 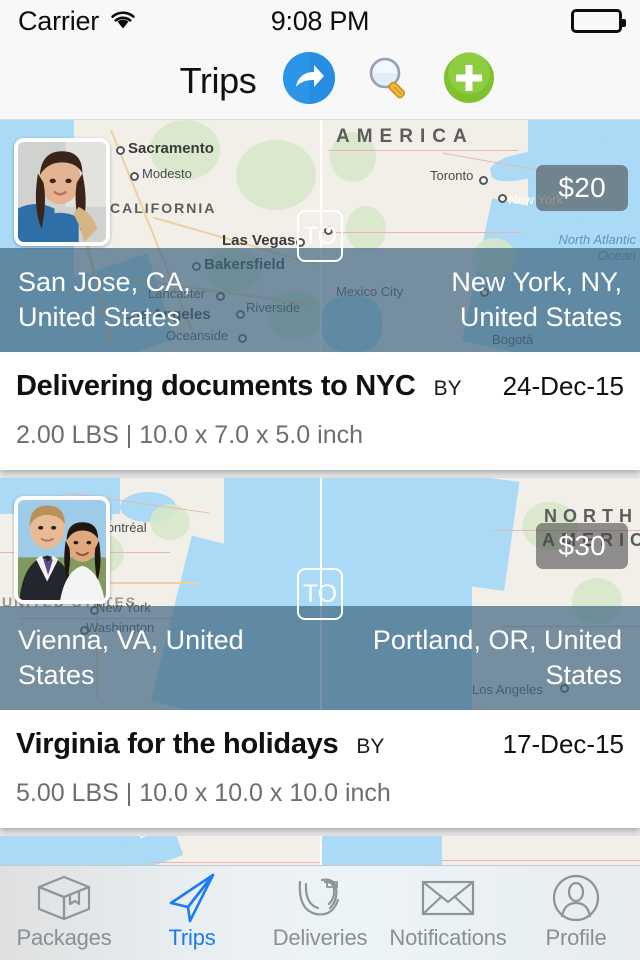 What do you see at coordinates (216, 386) in the screenshot?
I see `trip-title: Delivering documents to NYC` at bounding box center [216, 386].